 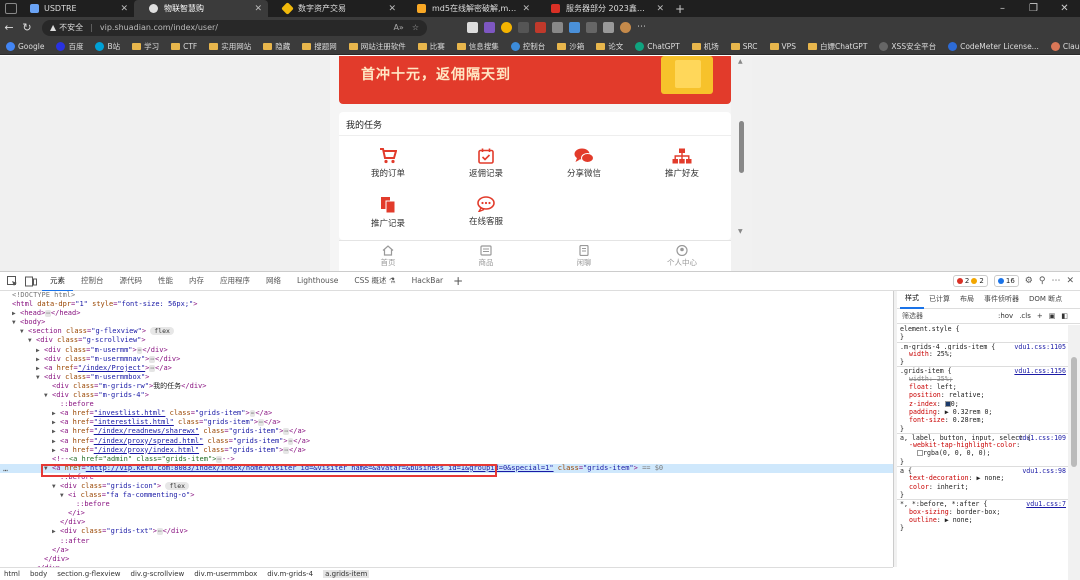 What do you see at coordinates (982, 520) in the screenshot?
I see `css-property: outline: ▶ none;` at bounding box center [982, 520].